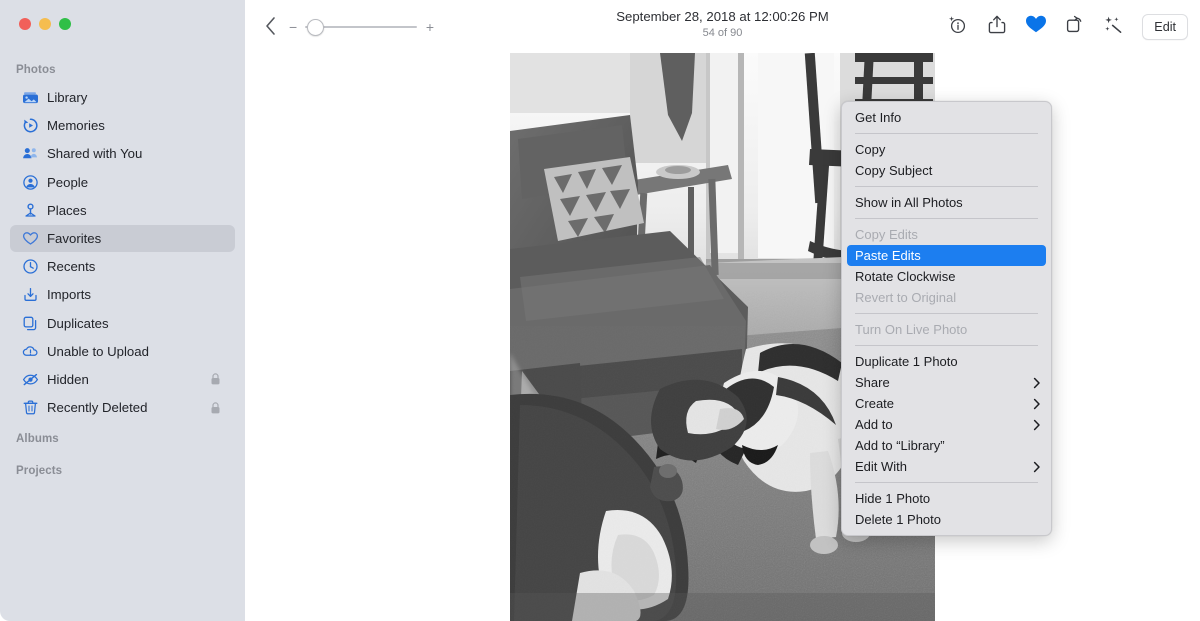 The image size is (1200, 621). I want to click on zoom-in-label: +, so click(430, 27).